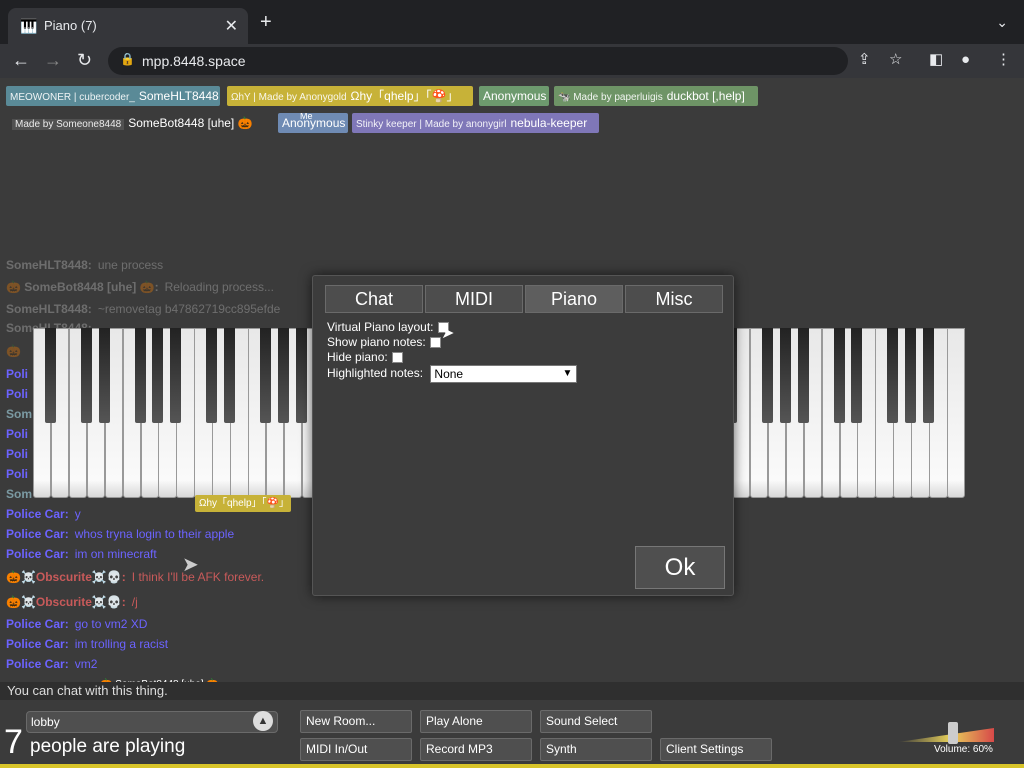 The image size is (1024, 768). I want to click on hide-piano-option: Hide piano:, so click(365, 357).